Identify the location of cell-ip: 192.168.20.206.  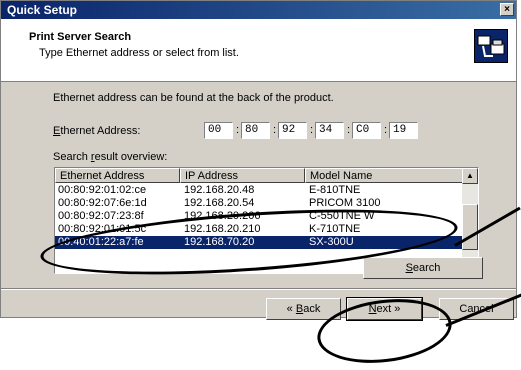
(222, 216).